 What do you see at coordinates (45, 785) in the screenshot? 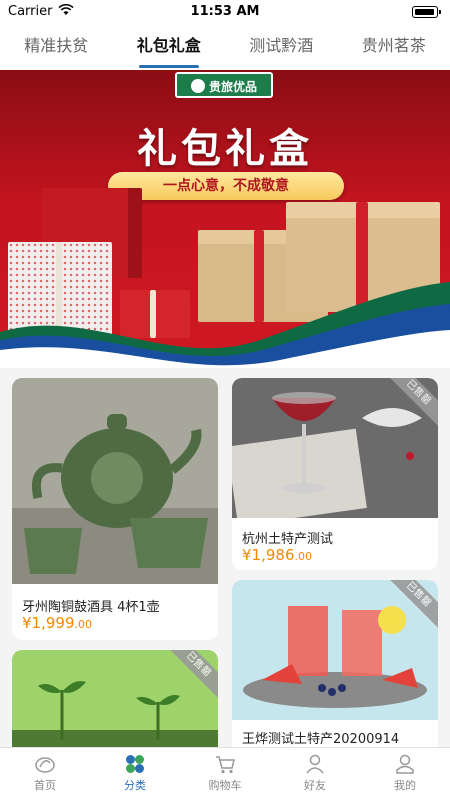
I see `nav-home-label: 首页` at bounding box center [45, 785].